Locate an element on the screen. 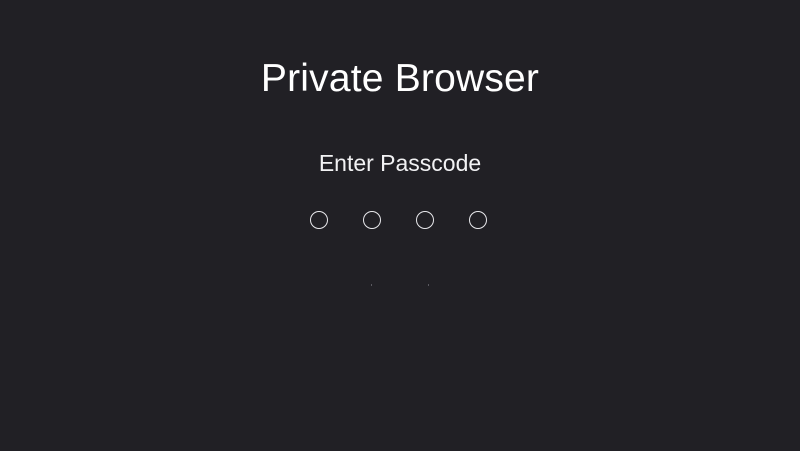 The image size is (800, 451). passcode-prompt: Enter Passcode is located at coordinates (400, 163).